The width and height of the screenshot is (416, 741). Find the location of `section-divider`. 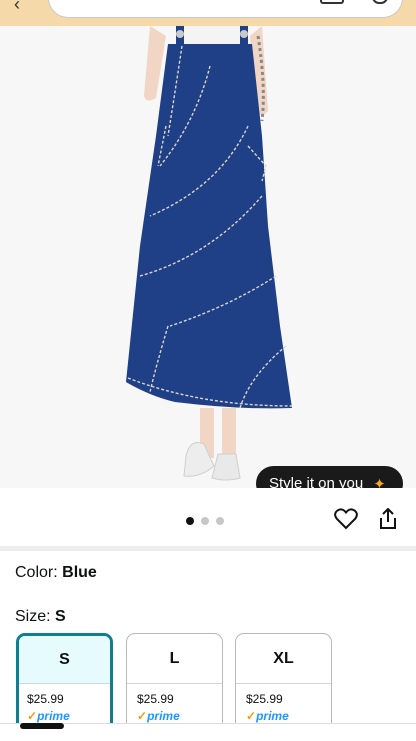

section-divider is located at coordinates (208, 548).